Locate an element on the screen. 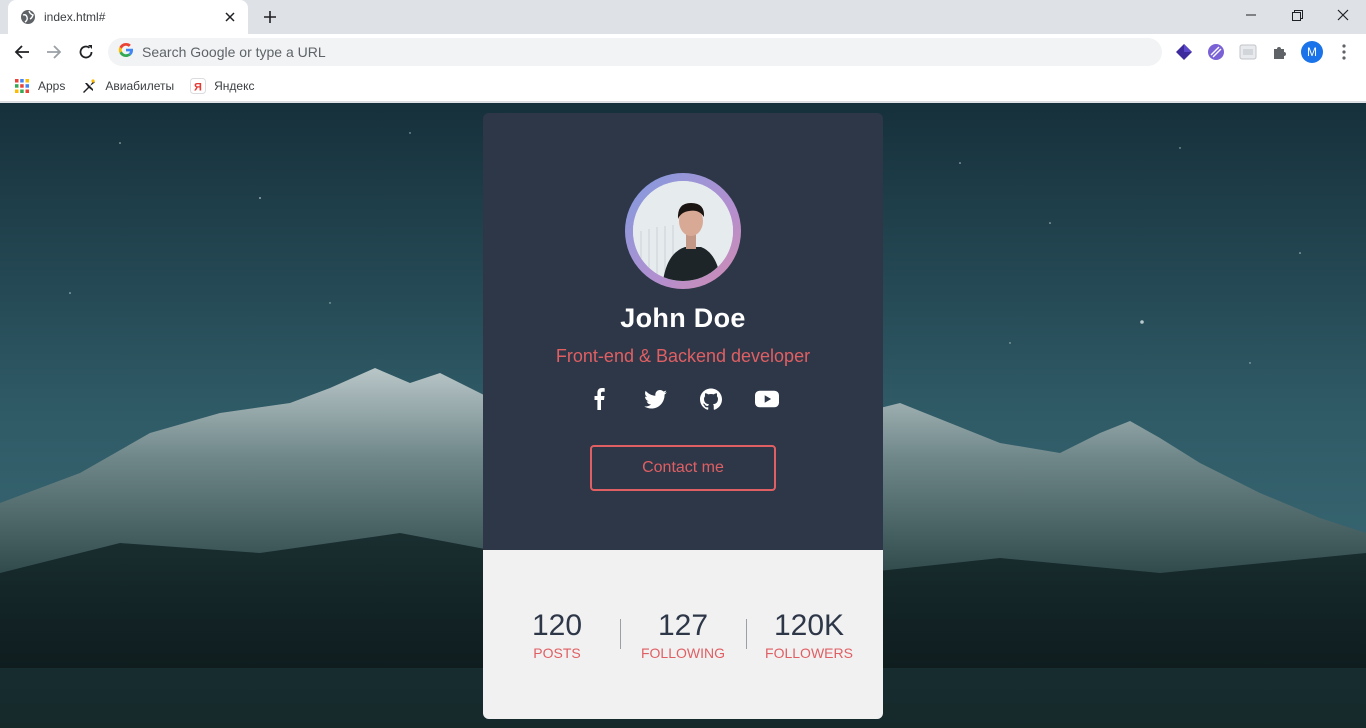  tab-strip: index.html# is located at coordinates (683, 17).